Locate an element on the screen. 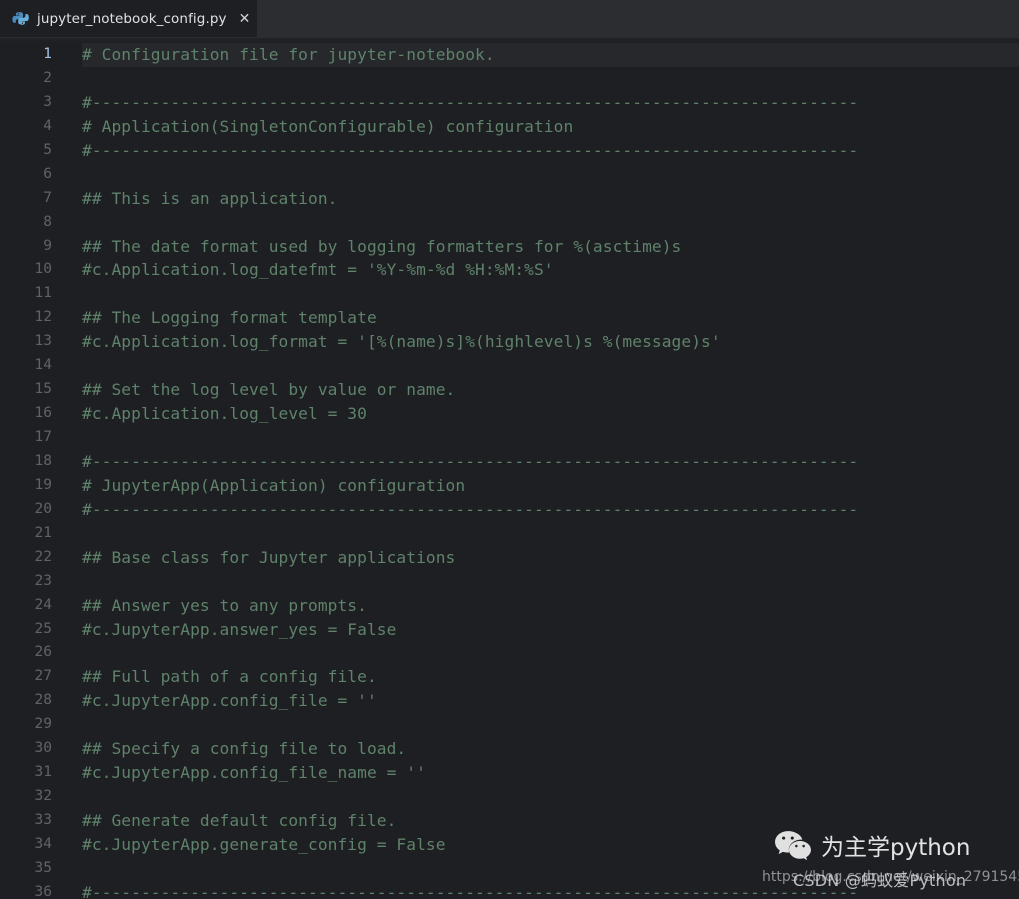 The width and height of the screenshot is (1019, 899). line-number: 36 is located at coordinates (43, 891).